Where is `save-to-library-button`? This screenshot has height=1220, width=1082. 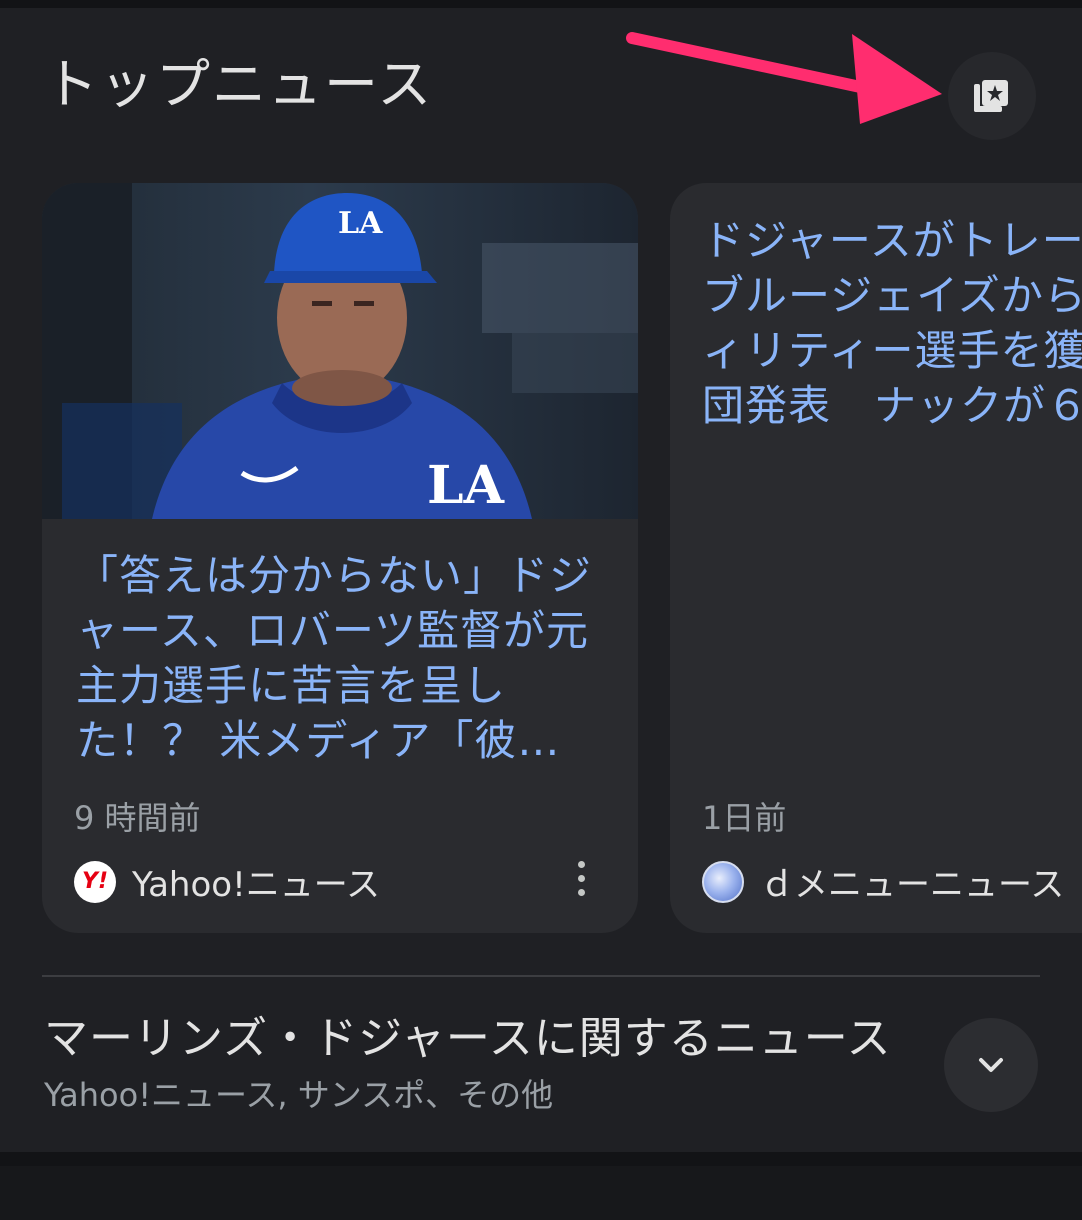 save-to-library-button is located at coordinates (992, 96).